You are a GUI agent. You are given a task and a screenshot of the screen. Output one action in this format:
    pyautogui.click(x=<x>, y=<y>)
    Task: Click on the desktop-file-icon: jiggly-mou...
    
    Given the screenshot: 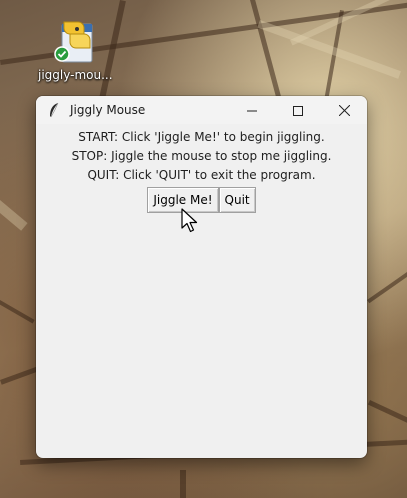 What is the action you would take?
    pyautogui.click(x=75, y=50)
    